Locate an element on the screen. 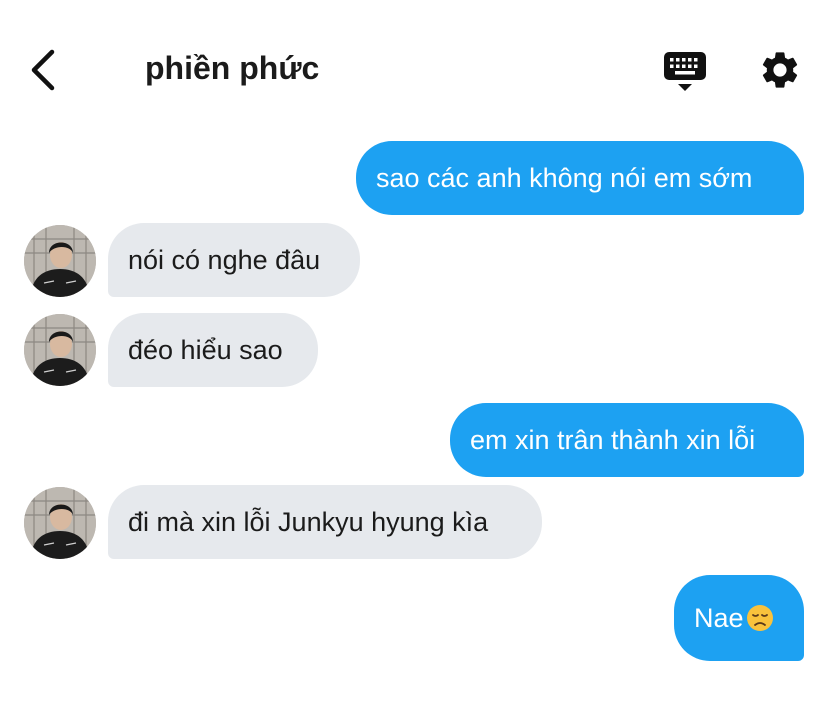  disappointed-face-emoji is located at coordinates (759, 618).